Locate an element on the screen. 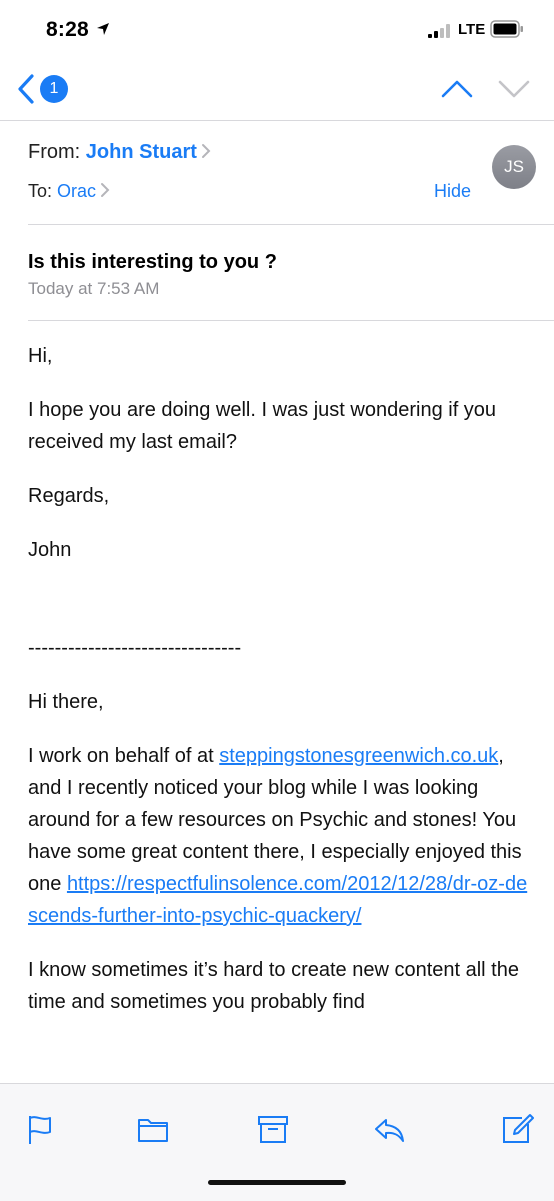  previous-message-button is located at coordinates (457, 90).